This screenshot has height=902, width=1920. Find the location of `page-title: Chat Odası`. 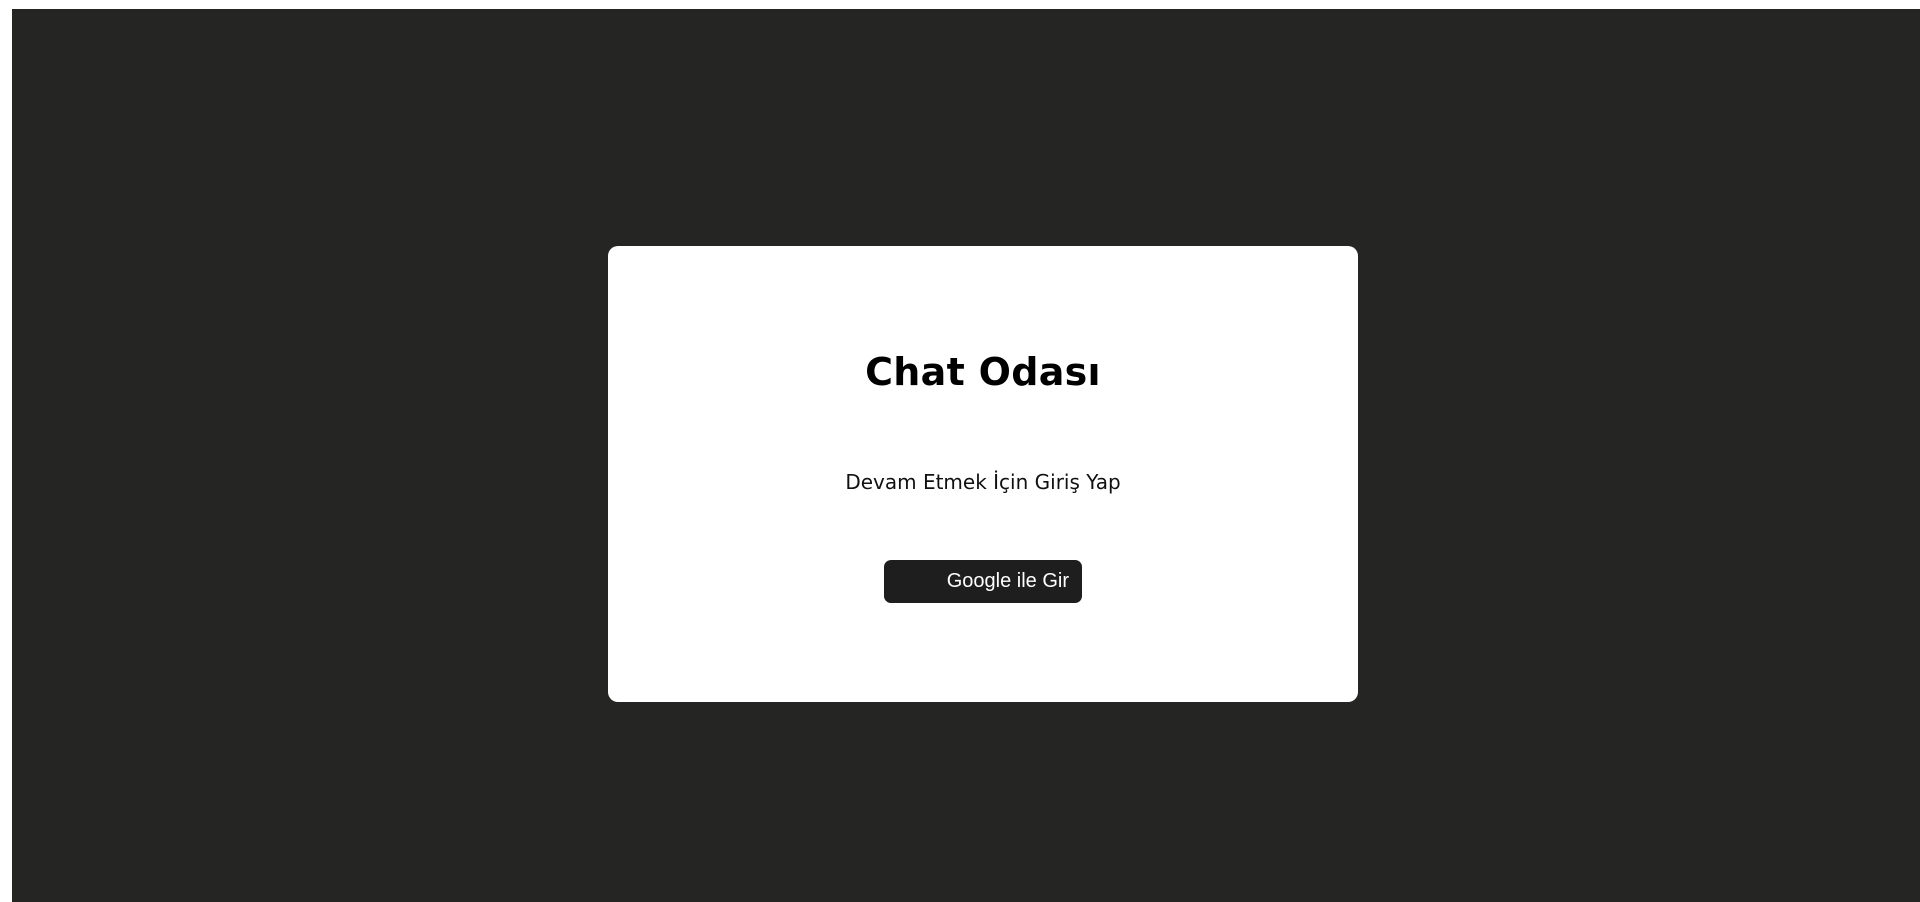

page-title: Chat Odası is located at coordinates (983, 372).